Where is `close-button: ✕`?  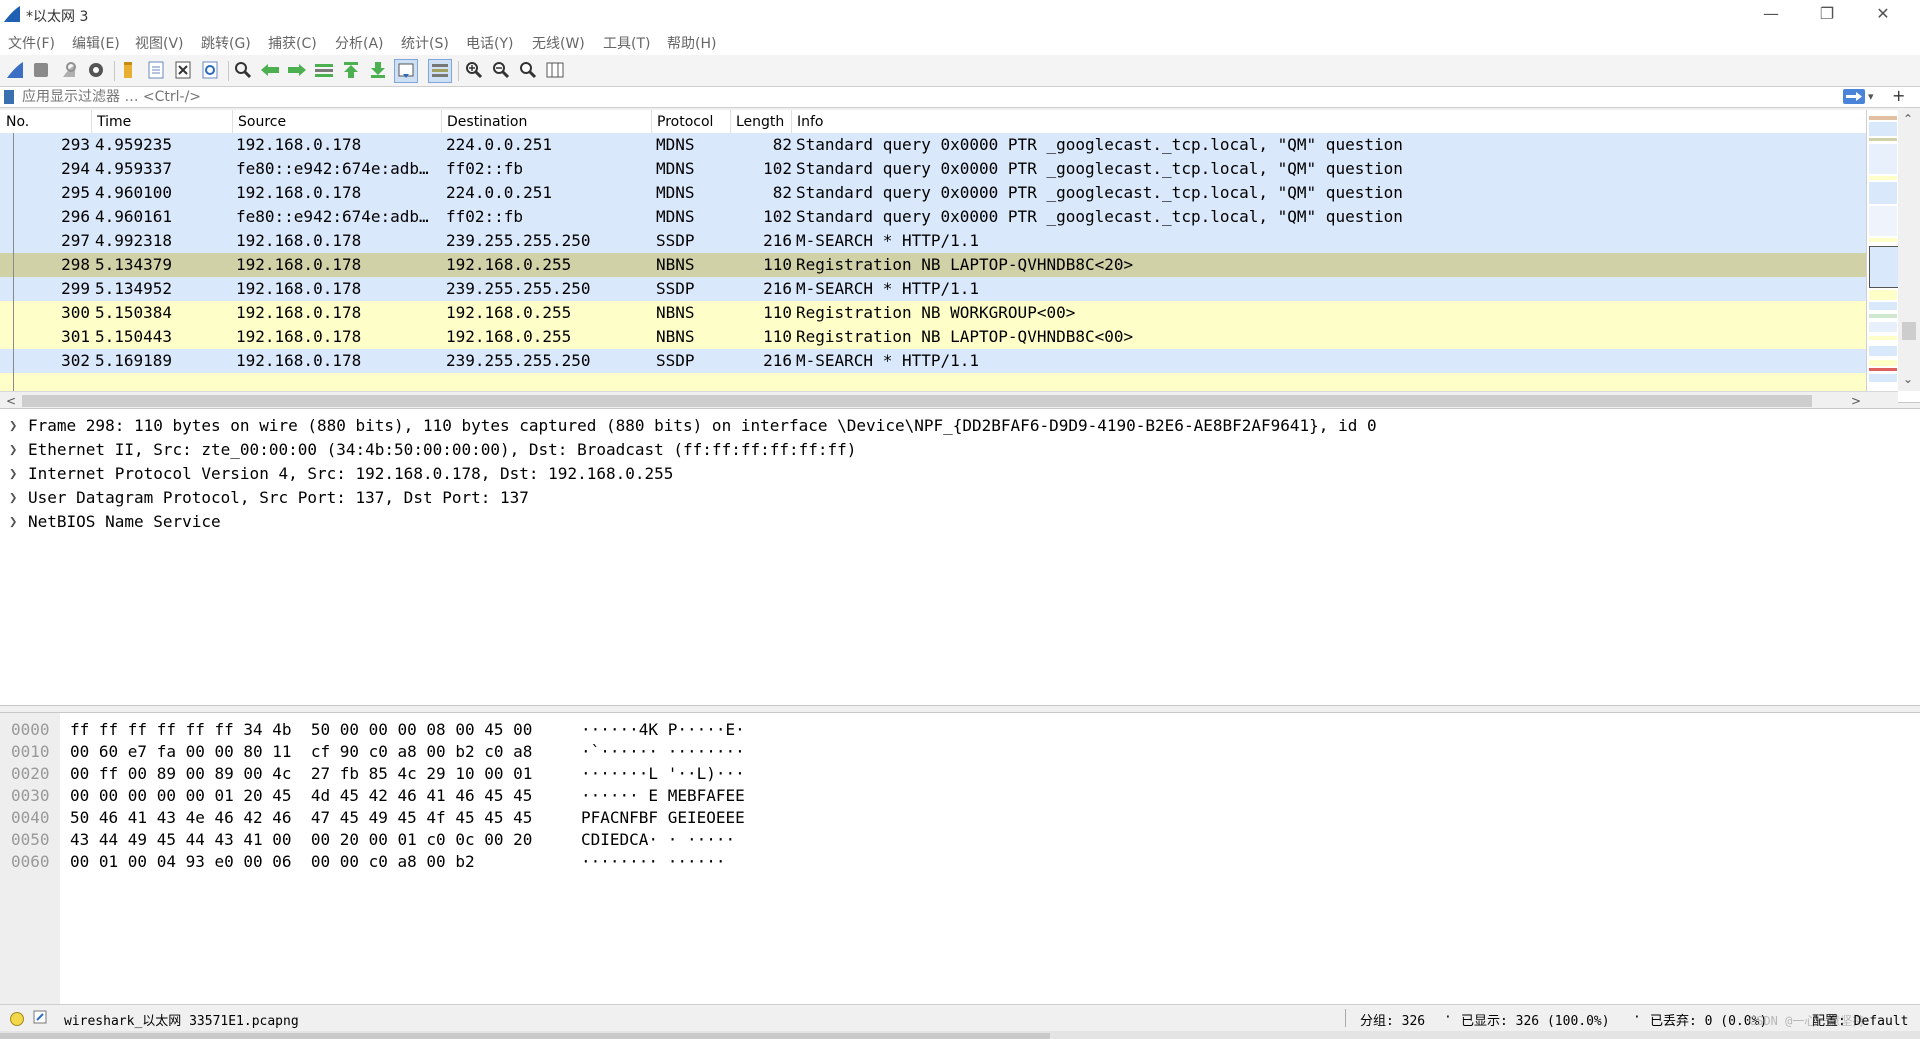 close-button: ✕ is located at coordinates (1883, 14).